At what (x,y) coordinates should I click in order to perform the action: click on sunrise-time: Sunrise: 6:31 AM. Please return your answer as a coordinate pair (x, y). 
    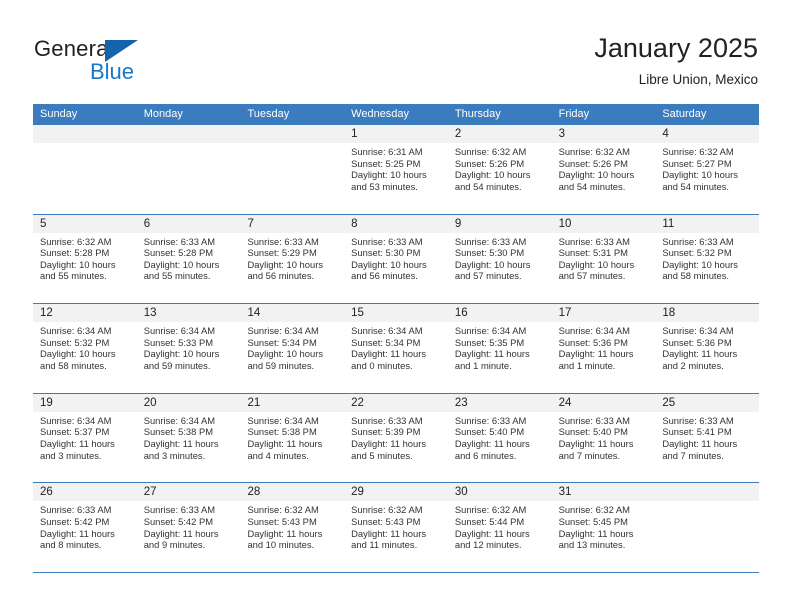
    Looking at the image, I should click on (387, 151).